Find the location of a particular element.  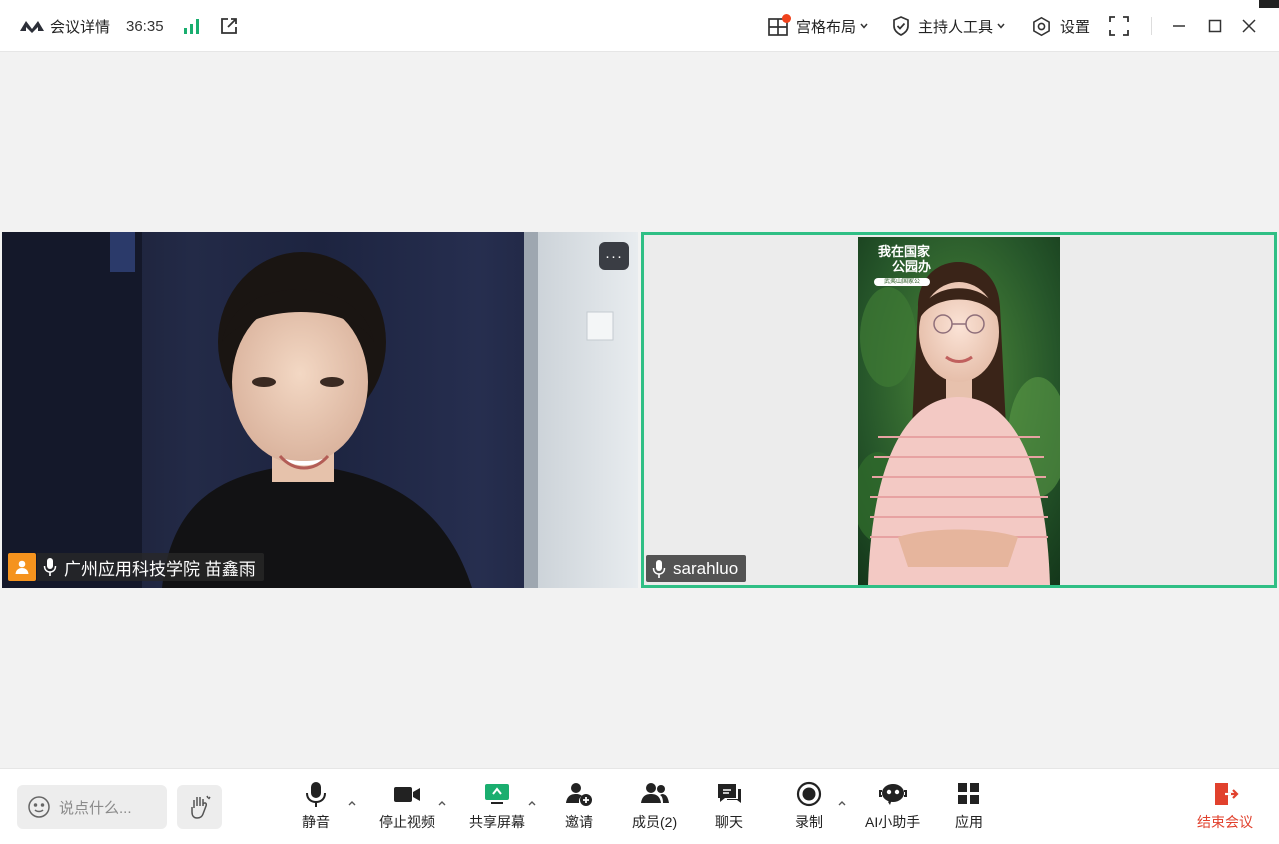

participant-video: 我在国家 公园办 武夷山国家公 is located at coordinates (959, 411).